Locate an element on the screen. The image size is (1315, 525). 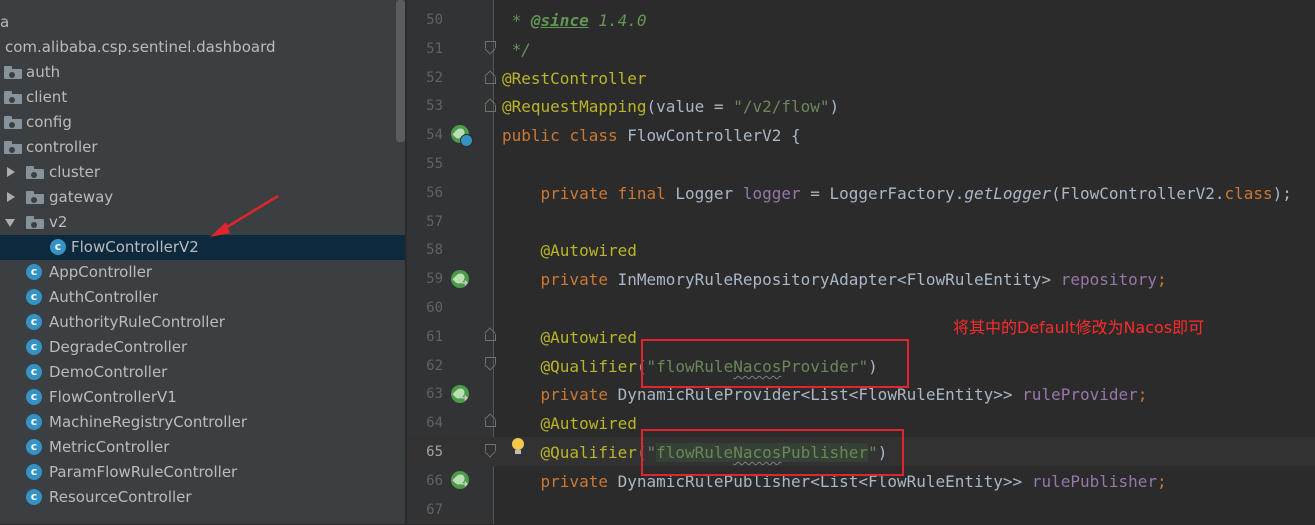
tree-item-v2: v2 is located at coordinates (203, 222).